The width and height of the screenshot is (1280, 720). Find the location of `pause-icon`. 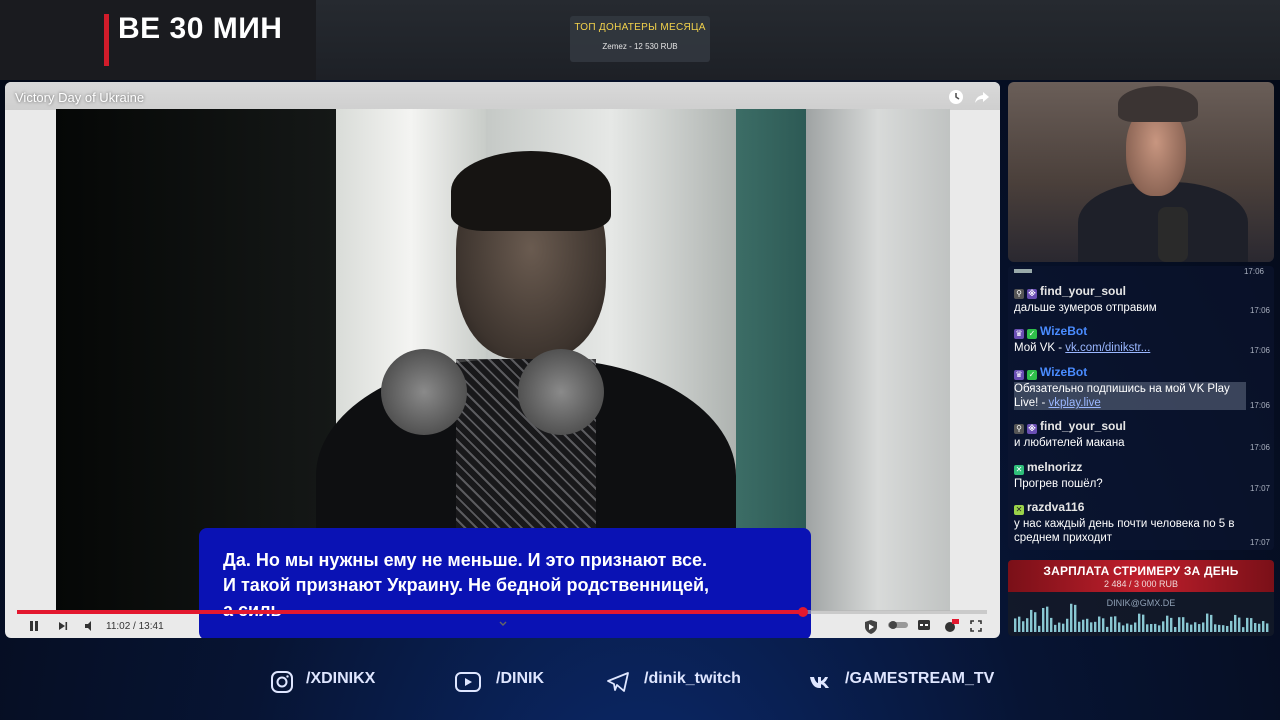

pause-icon is located at coordinates (34, 626).